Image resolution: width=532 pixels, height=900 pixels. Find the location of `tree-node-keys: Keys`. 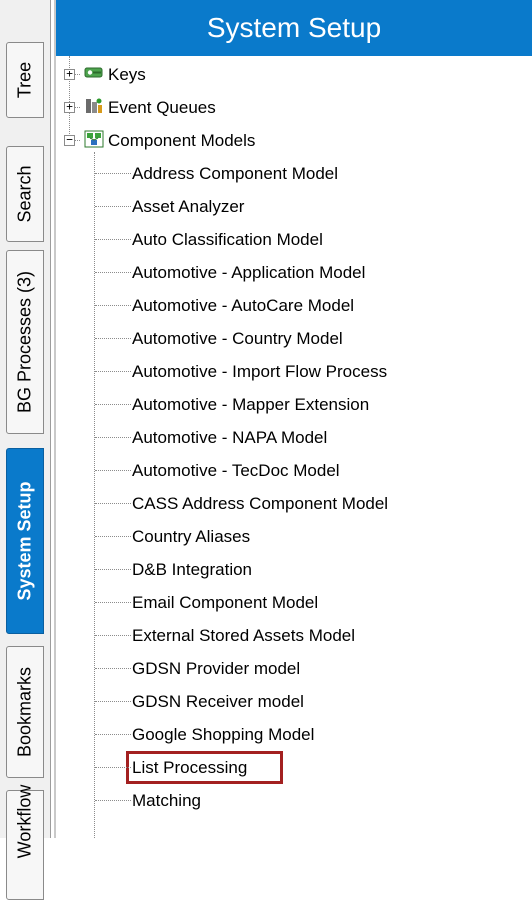

tree-node-keys: Keys is located at coordinates (127, 74).